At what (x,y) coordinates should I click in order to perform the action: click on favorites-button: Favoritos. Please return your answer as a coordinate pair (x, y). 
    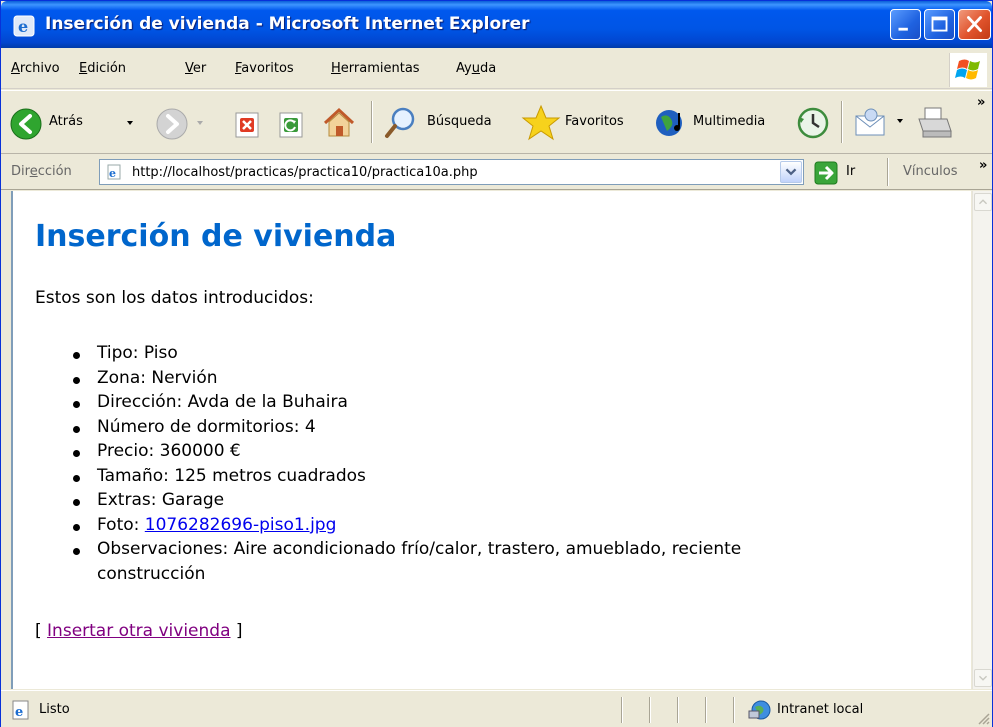
    Looking at the image, I should click on (583, 123).